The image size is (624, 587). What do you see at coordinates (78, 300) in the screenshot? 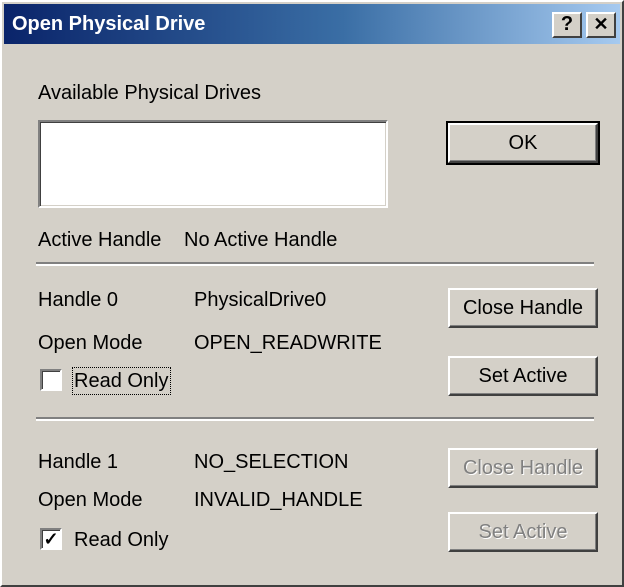
I see `handle0-label: Handle 0` at bounding box center [78, 300].